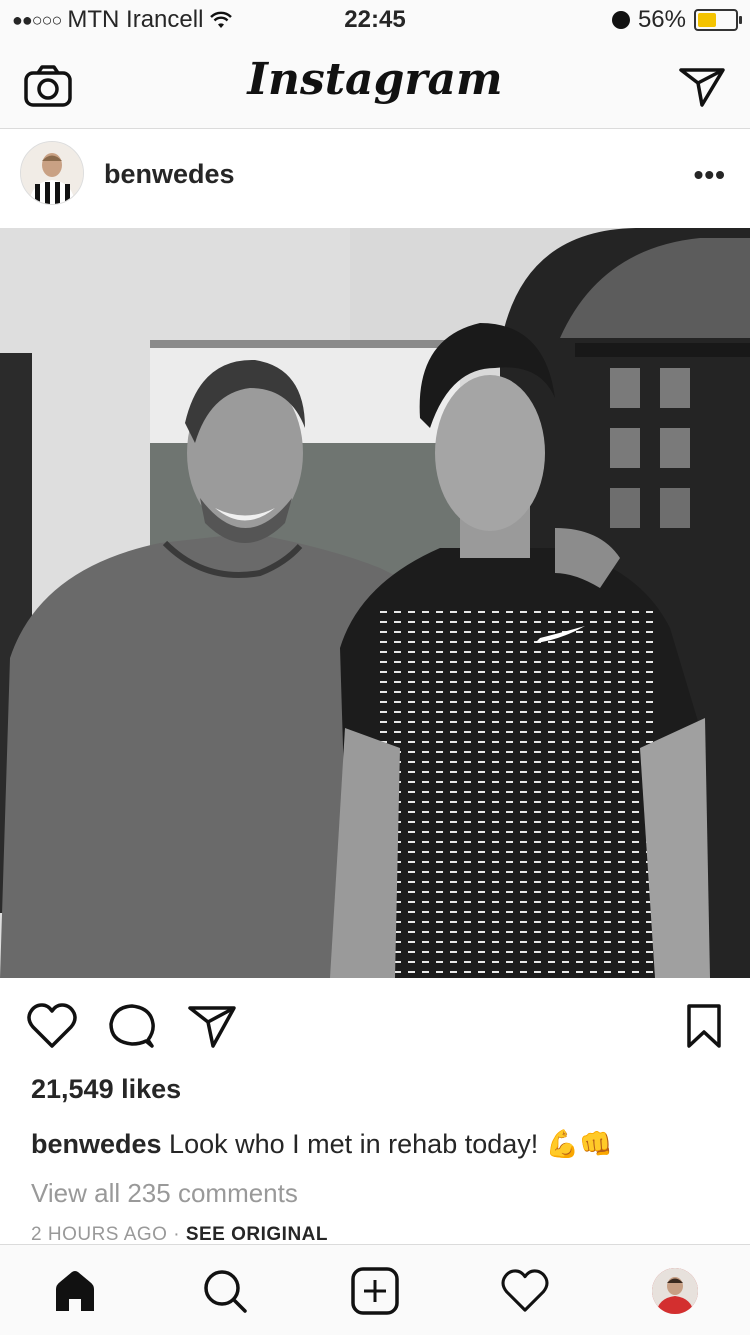  What do you see at coordinates (225, 1291) in the screenshot?
I see `search-icon` at bounding box center [225, 1291].